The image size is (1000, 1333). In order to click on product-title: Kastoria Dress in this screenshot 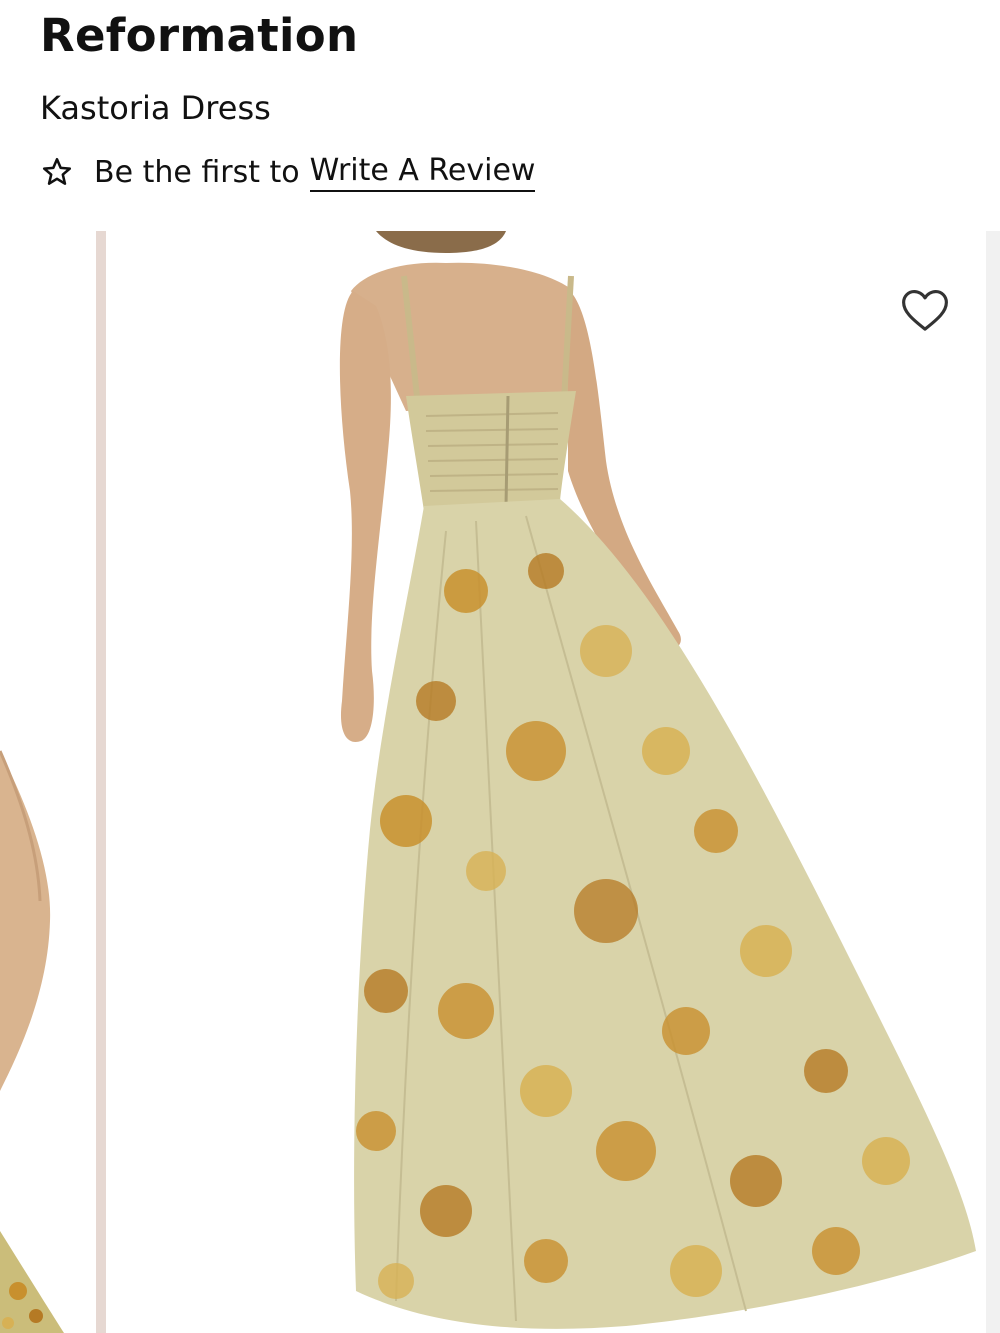, I will do `click(155, 108)`.